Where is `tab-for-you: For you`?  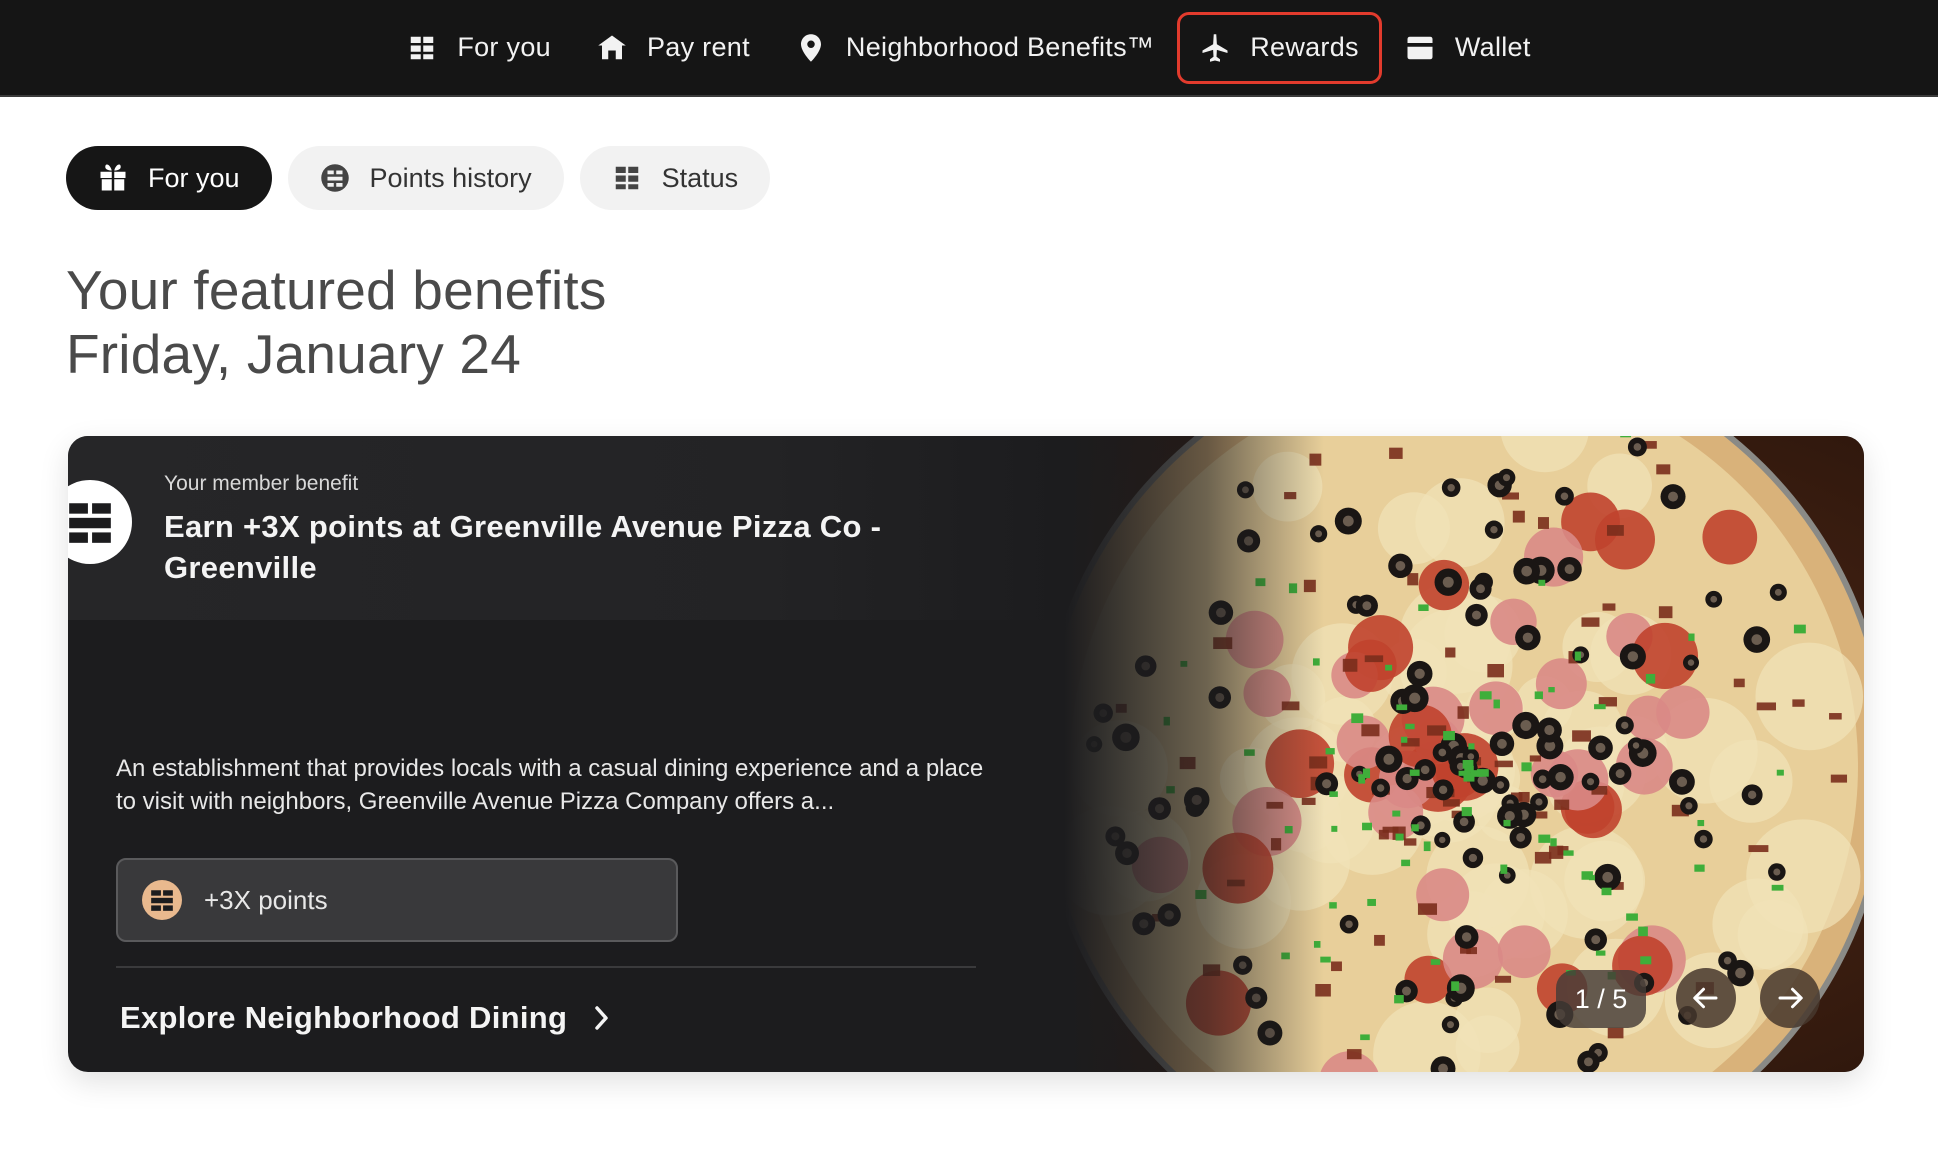
tab-for-you: For you is located at coordinates (169, 178).